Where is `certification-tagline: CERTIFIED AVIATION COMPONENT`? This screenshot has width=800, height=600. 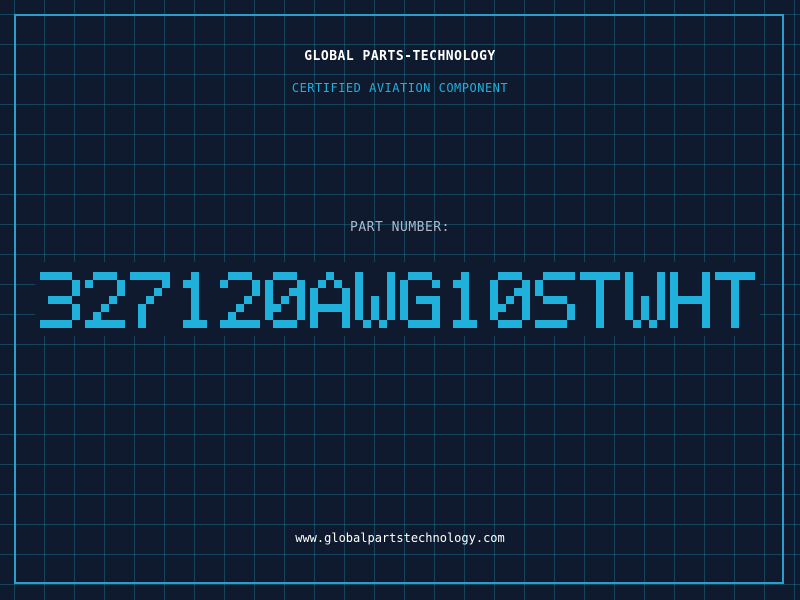
certification-tagline: CERTIFIED AVIATION COMPONENT is located at coordinates (400, 88).